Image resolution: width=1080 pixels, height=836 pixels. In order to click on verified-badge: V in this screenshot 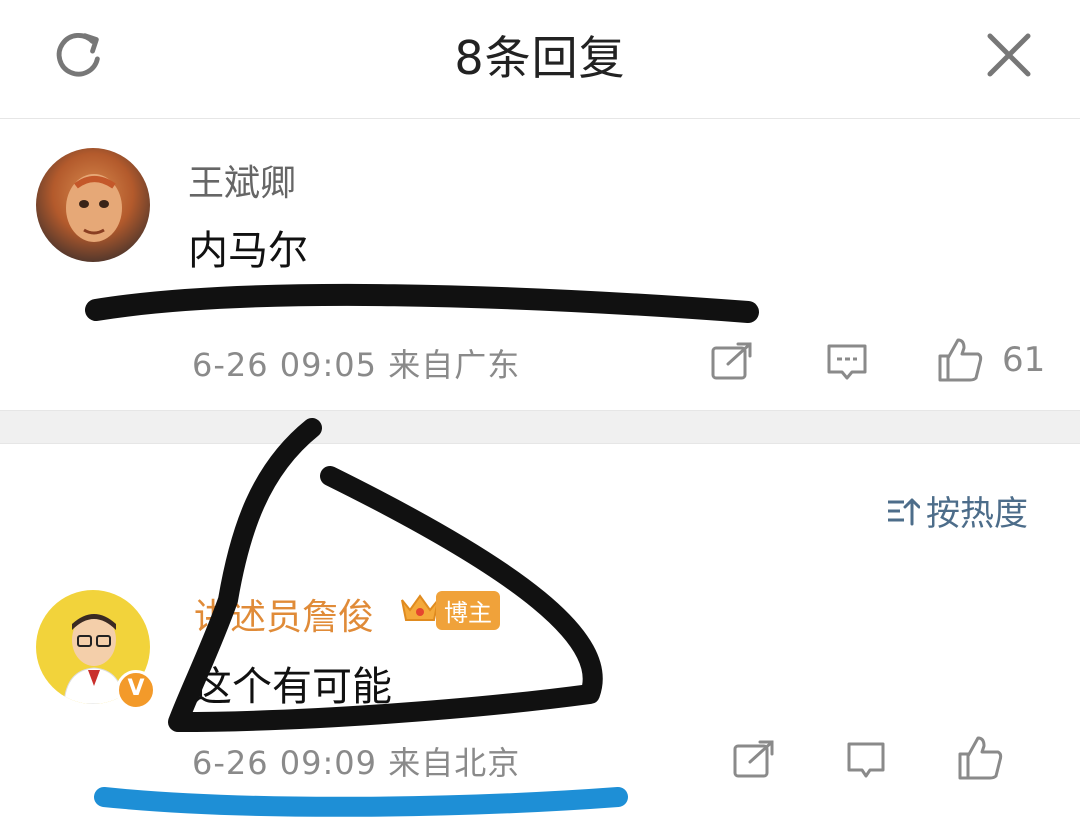, I will do `click(136, 690)`.